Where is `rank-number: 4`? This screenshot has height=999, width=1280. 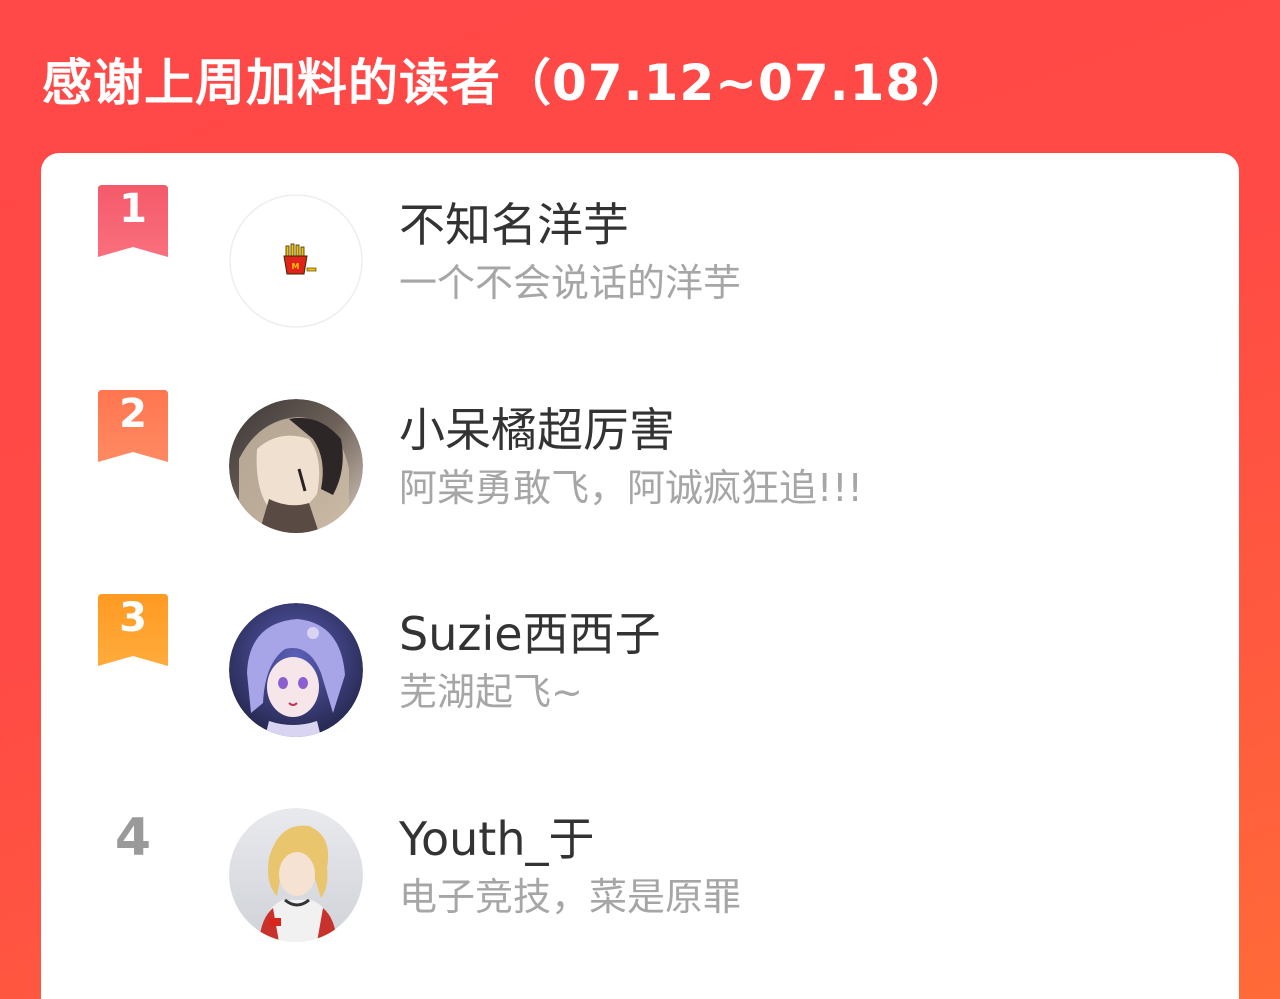 rank-number: 4 is located at coordinates (133, 838).